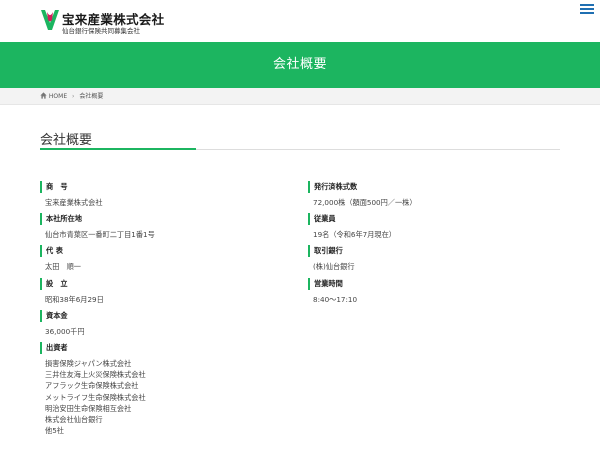 Image resolution: width=600 pixels, height=450 pixels. What do you see at coordinates (74, 420) in the screenshot?
I see `info-value-line: 株式会社仙台銀行` at bounding box center [74, 420].